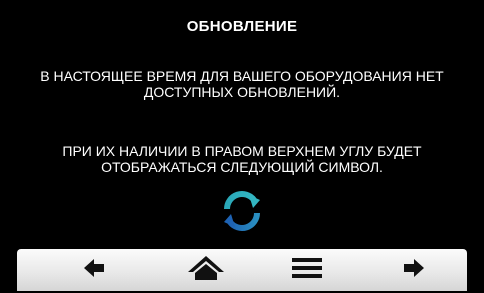 This screenshot has width=484, height=293. I want to click on menu-button, so click(307, 270).